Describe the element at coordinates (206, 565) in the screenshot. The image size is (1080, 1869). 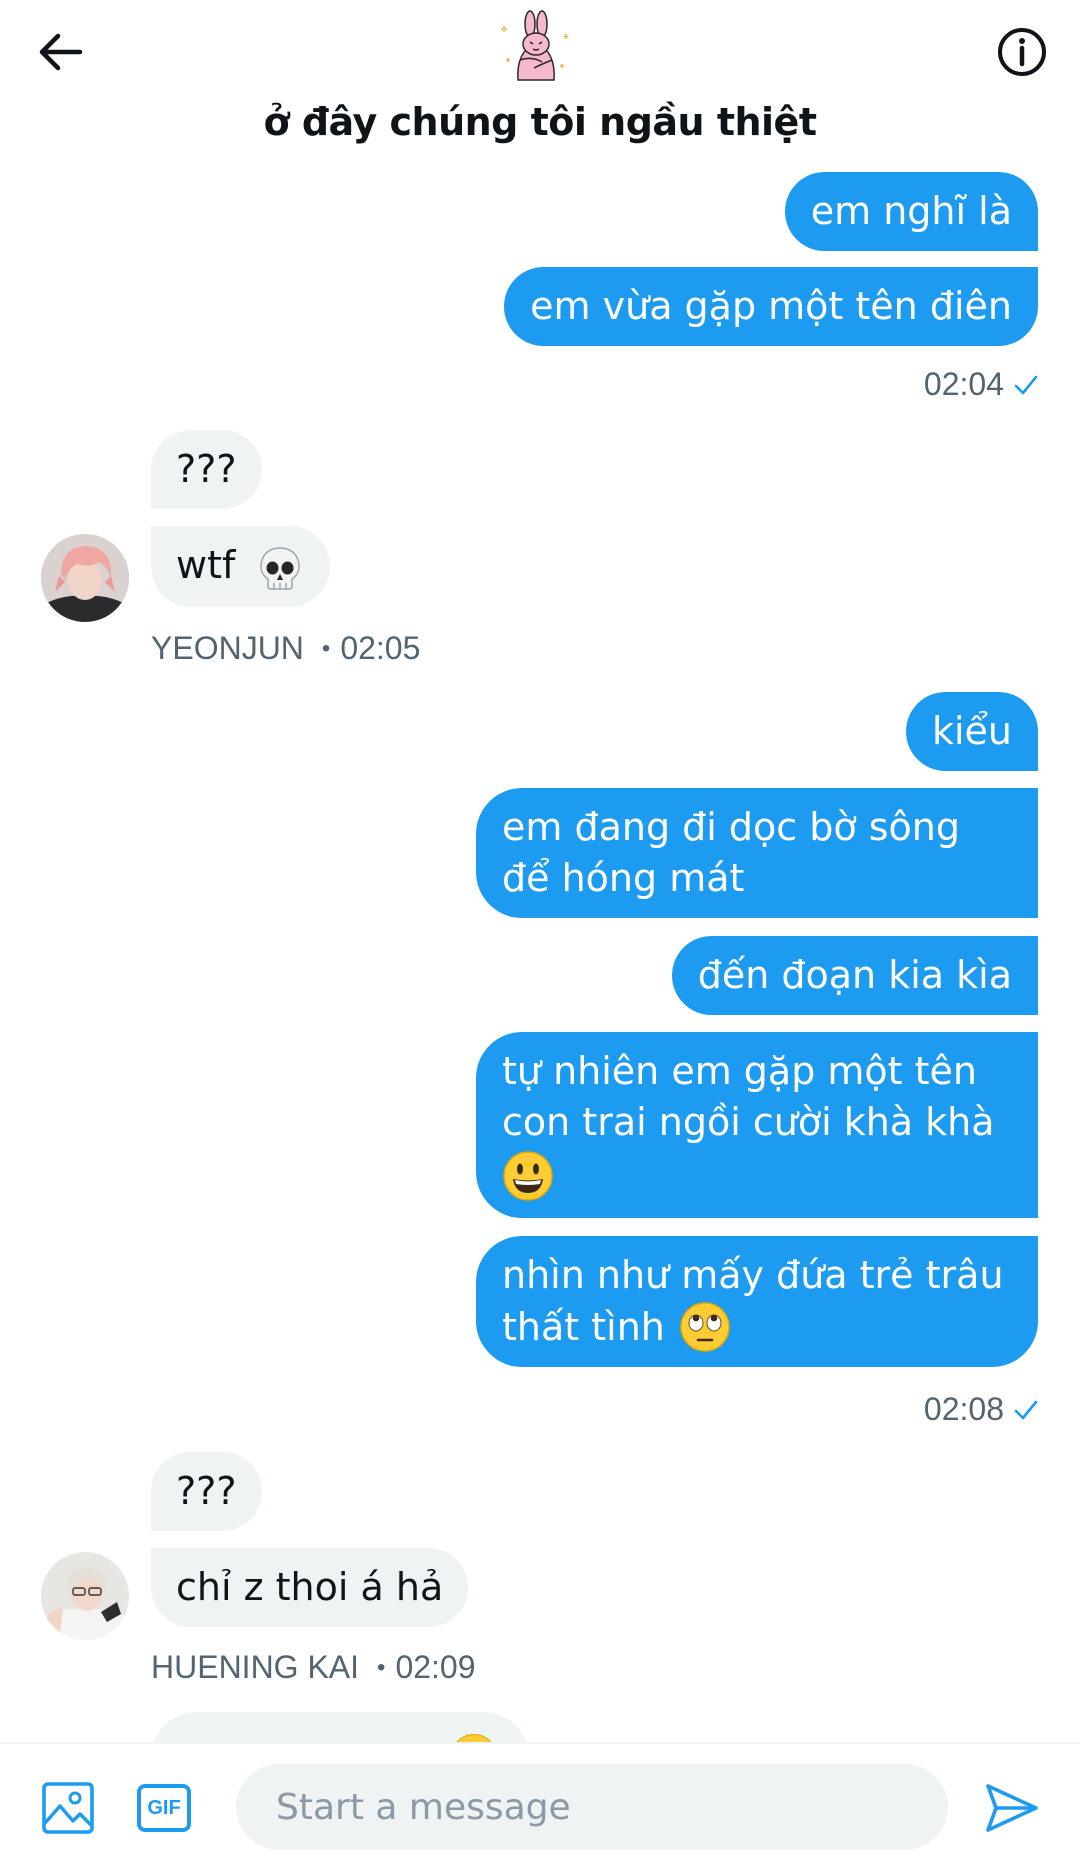
I see `message-text: wtf` at that location.